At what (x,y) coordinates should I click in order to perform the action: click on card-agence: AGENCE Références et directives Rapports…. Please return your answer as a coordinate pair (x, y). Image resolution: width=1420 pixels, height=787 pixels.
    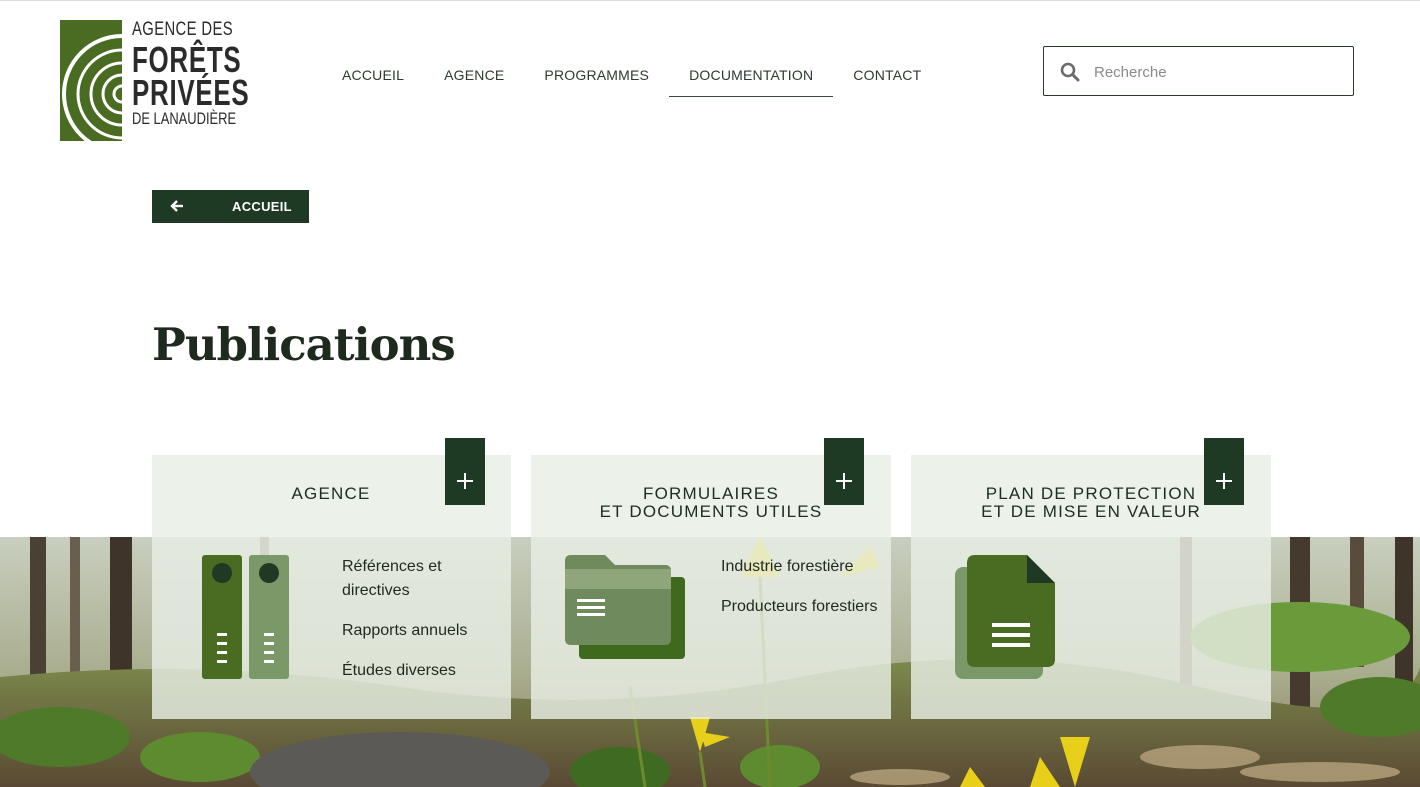
    Looking at the image, I should click on (331, 578).